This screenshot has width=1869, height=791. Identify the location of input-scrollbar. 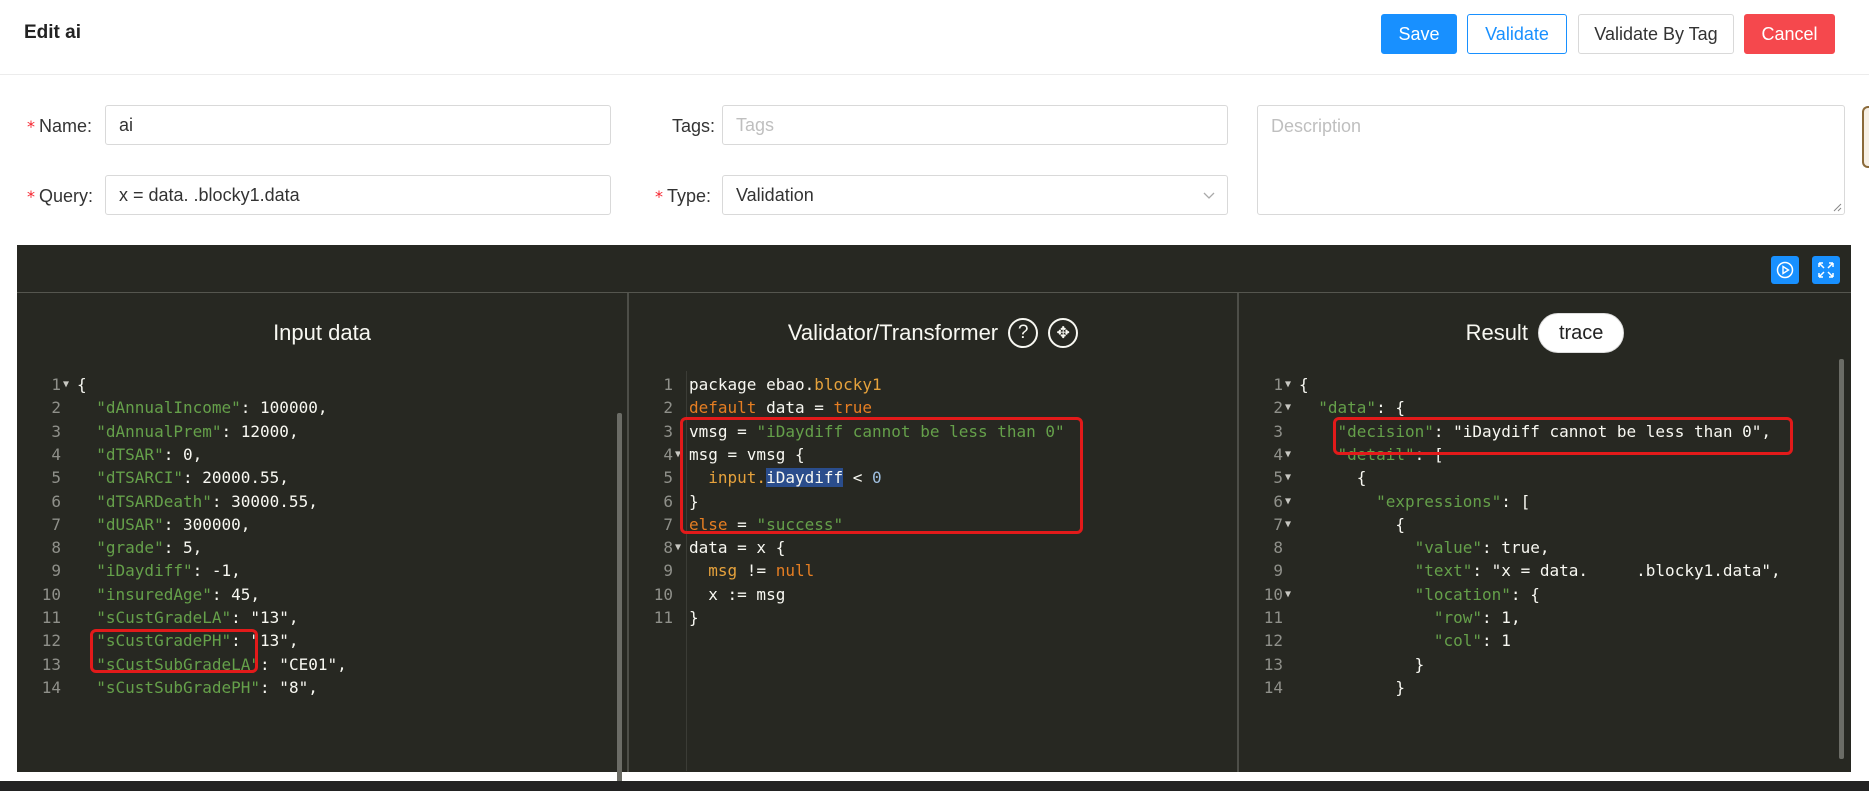
(619, 599).